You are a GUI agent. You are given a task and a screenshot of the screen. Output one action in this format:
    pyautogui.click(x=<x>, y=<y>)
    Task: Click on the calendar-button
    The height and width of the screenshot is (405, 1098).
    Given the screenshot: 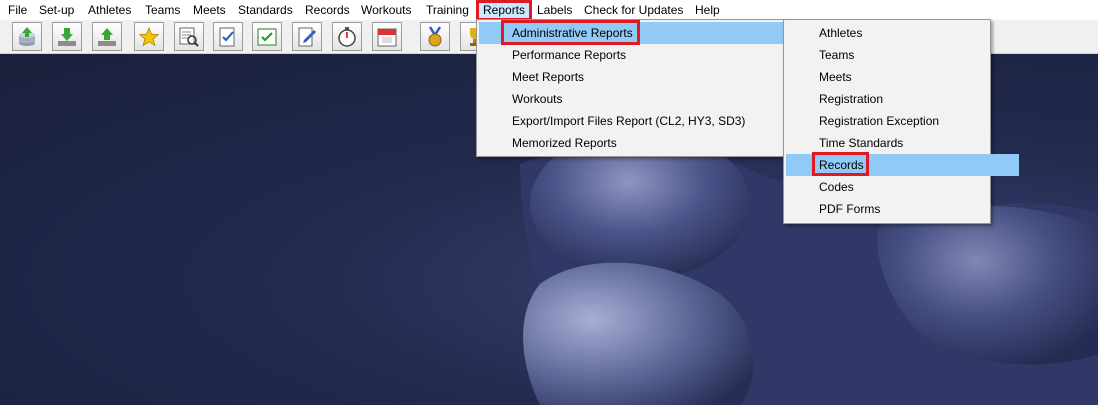 What is the action you would take?
    pyautogui.click(x=387, y=36)
    